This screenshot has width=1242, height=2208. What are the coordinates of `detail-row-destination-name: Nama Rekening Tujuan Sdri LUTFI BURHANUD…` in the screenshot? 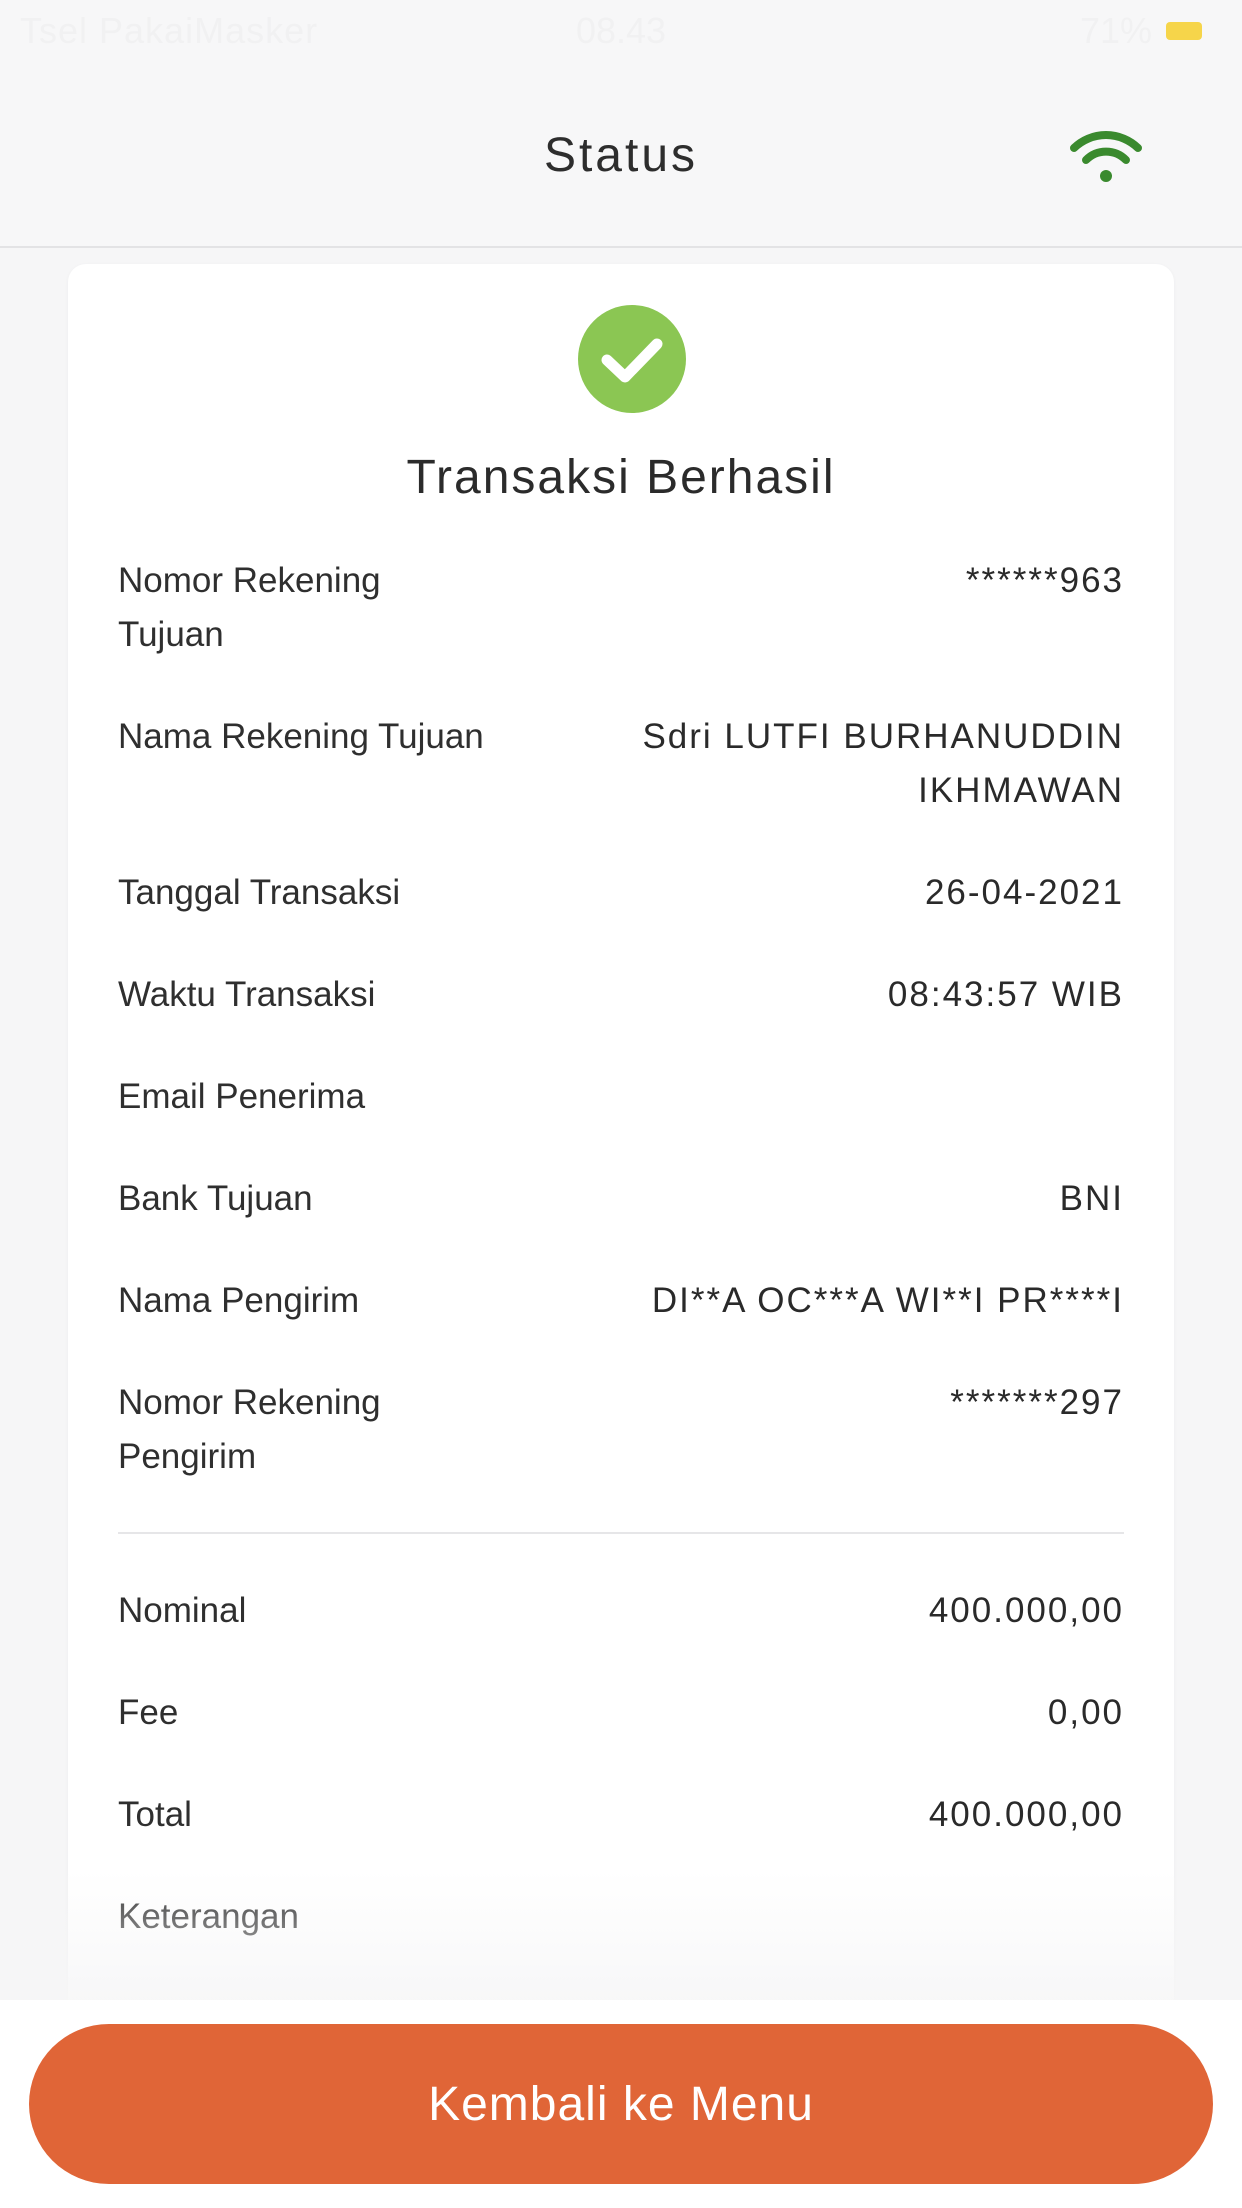 It's located at (621, 764).